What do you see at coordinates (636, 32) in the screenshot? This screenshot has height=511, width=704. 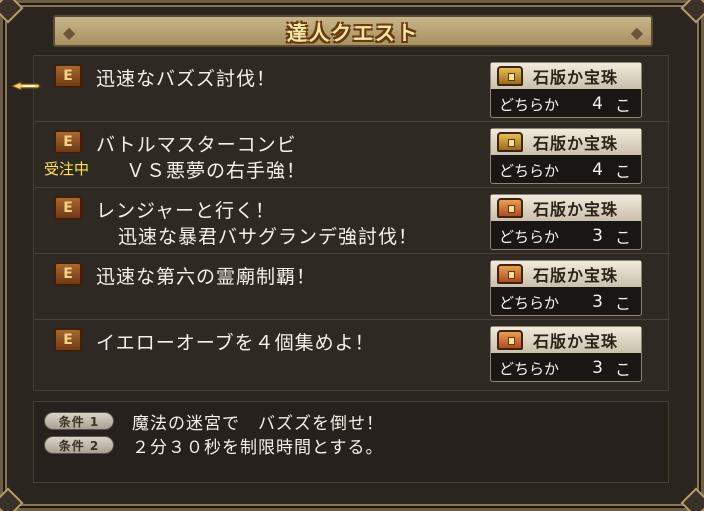 I see `title-ornament-right-icon: ◆` at bounding box center [636, 32].